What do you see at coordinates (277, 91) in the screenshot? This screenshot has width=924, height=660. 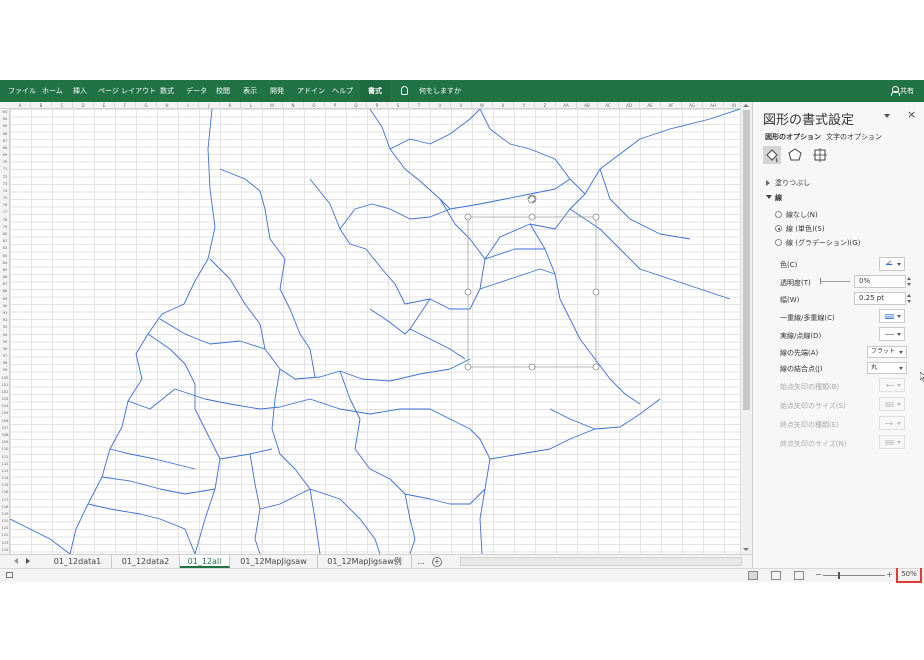 I see `tab-developer: 開発` at bounding box center [277, 91].